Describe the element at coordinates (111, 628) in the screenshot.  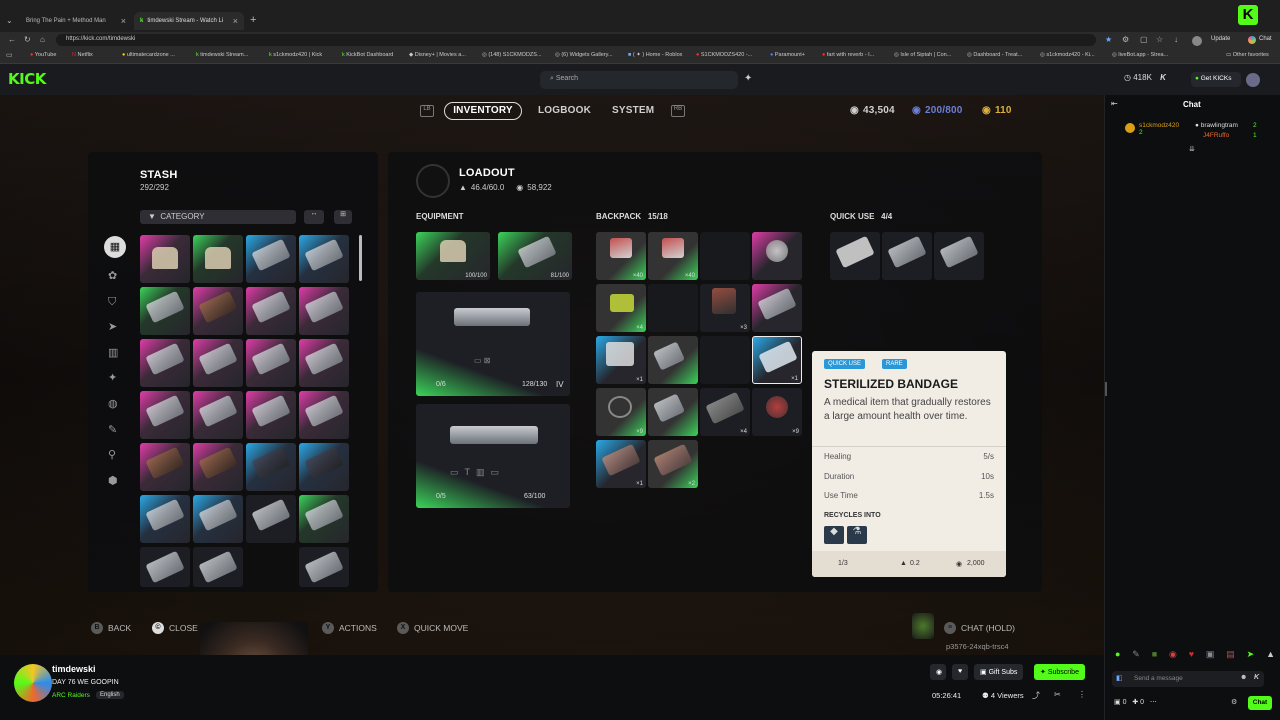
I see `back-prompt: B BACK` at that location.